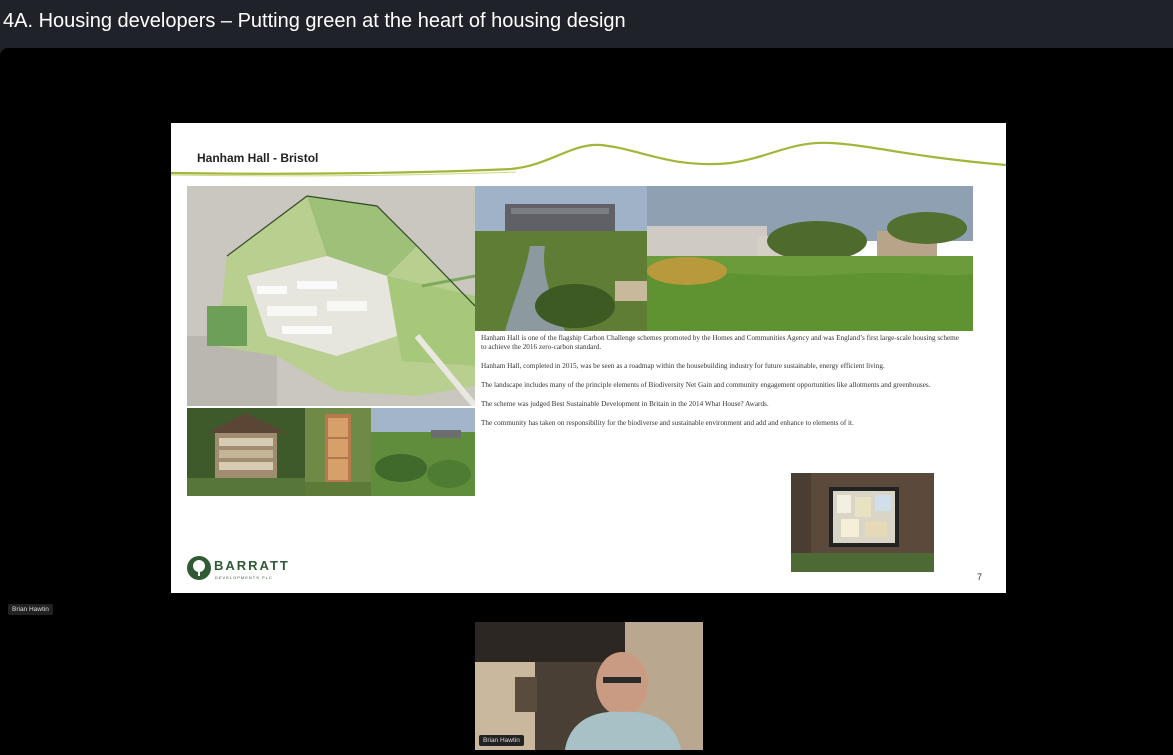 This screenshot has width=1173, height=755. I want to click on oak-tree-icon, so click(199, 568).